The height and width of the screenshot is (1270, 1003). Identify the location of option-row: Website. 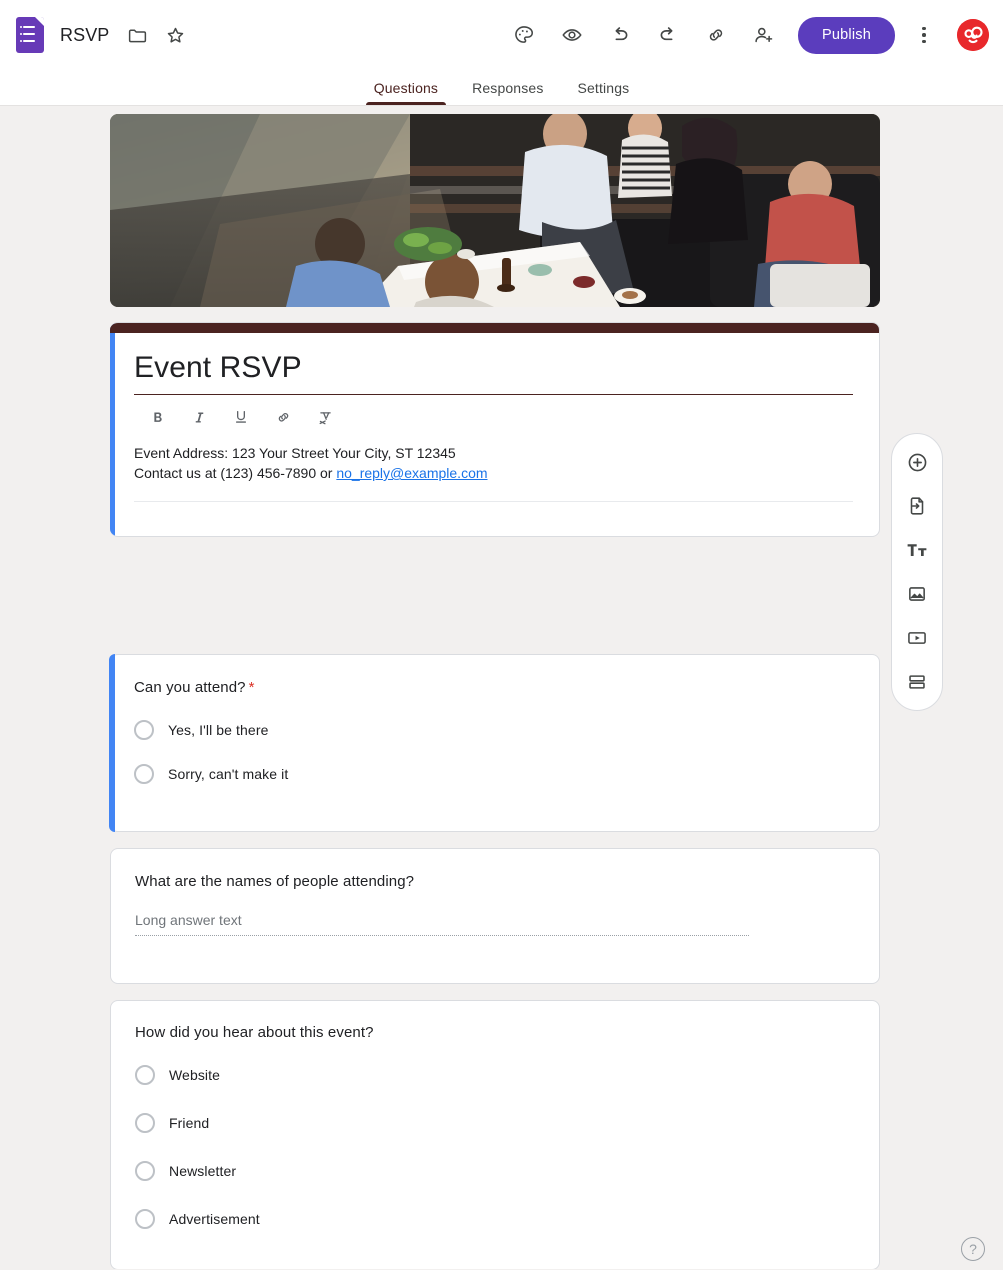
(494, 1075).